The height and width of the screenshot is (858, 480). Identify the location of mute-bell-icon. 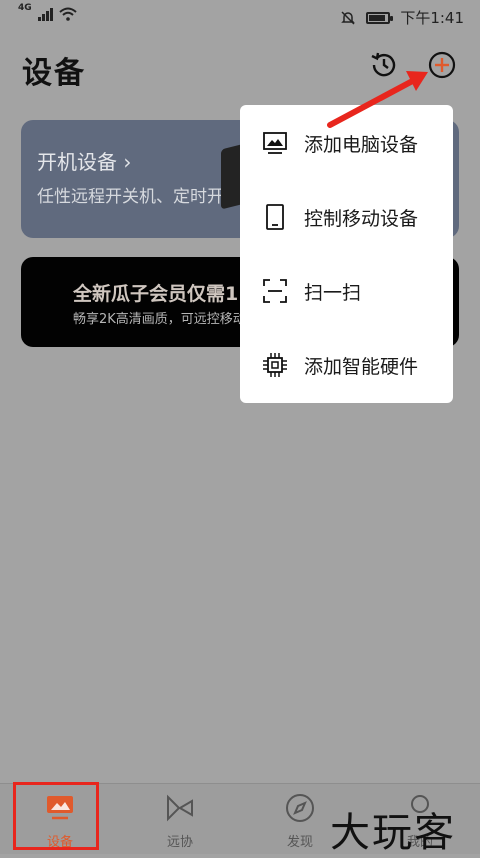
(348, 17).